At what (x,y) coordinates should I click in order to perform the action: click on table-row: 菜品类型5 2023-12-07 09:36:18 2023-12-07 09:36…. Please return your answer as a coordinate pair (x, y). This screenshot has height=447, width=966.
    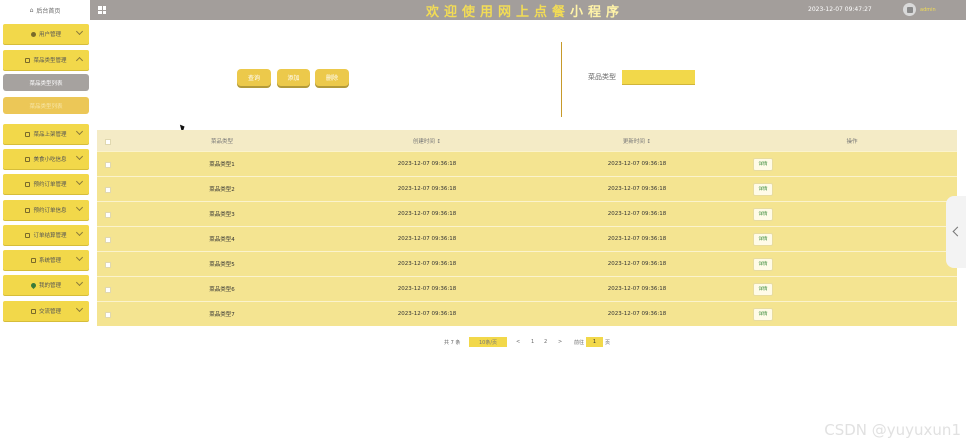
    Looking at the image, I should click on (527, 263).